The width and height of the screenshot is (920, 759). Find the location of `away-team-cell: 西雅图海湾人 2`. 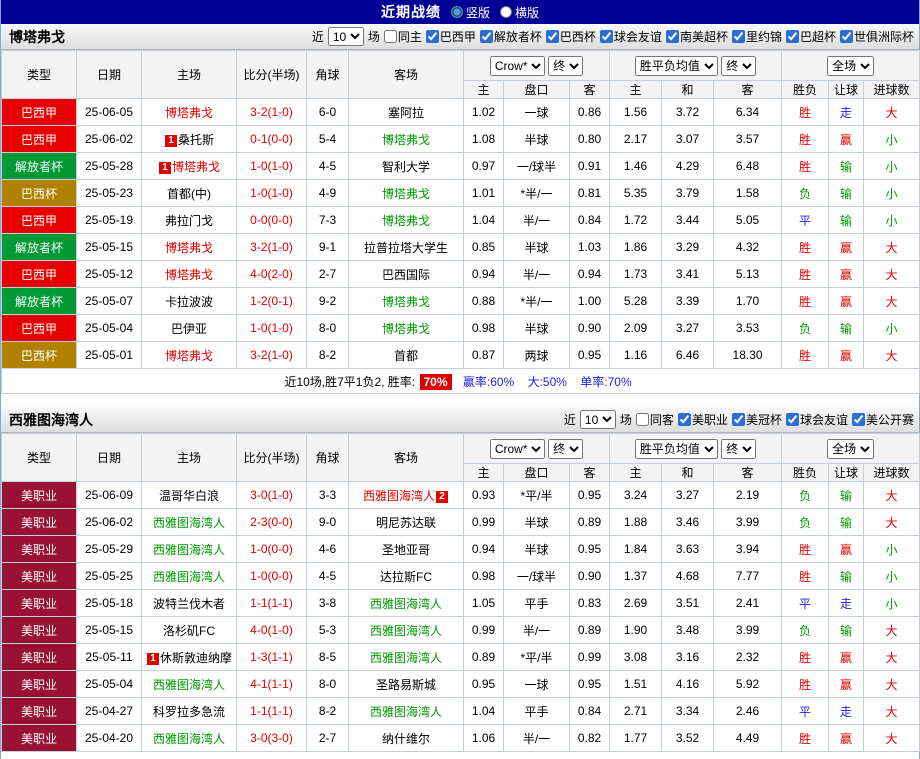

away-team-cell: 西雅图海湾人 2 is located at coordinates (406, 495).